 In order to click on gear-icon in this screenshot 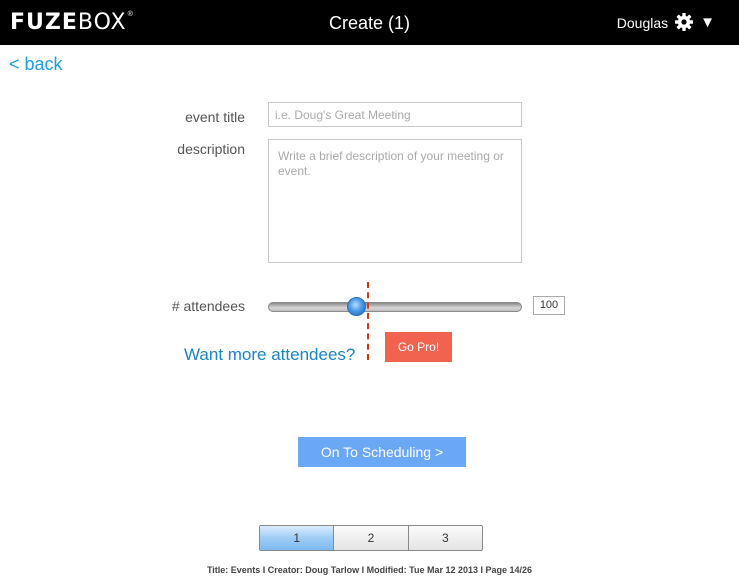, I will do `click(684, 22)`.